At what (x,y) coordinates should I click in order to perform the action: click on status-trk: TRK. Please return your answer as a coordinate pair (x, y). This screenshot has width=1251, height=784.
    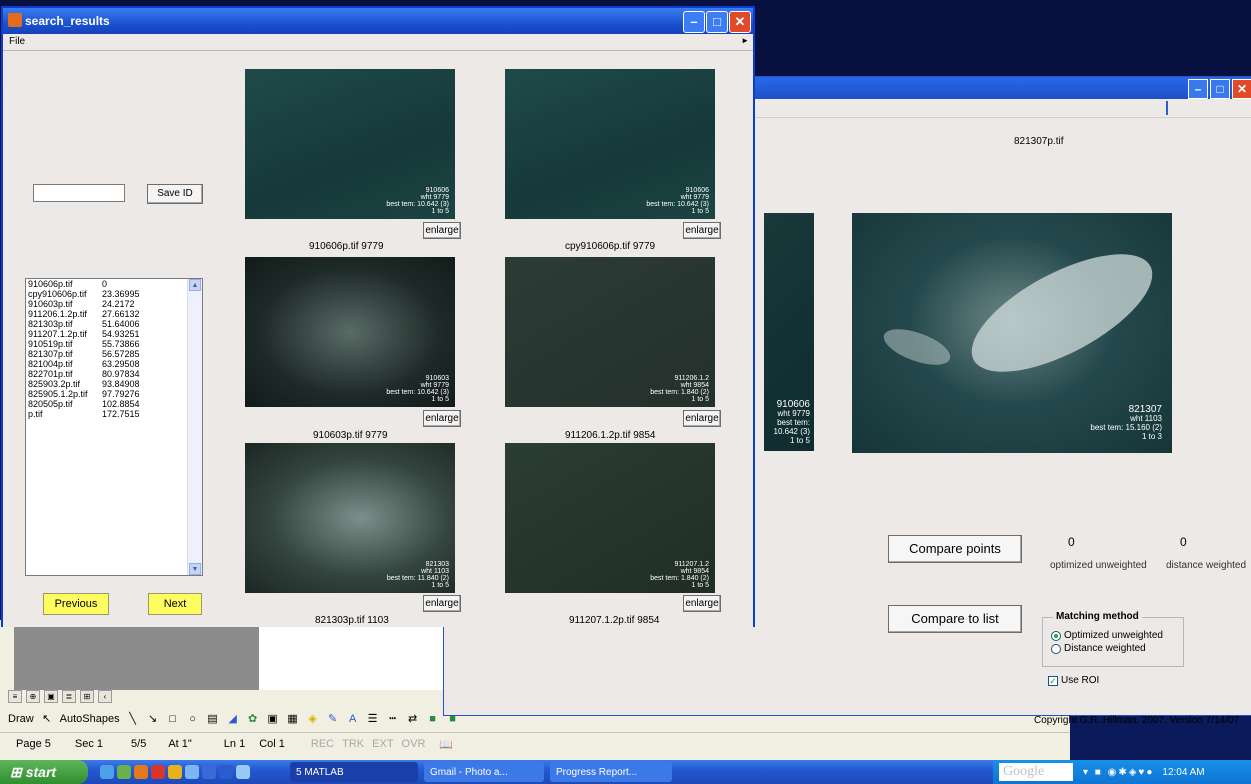
    Looking at the image, I should click on (353, 744).